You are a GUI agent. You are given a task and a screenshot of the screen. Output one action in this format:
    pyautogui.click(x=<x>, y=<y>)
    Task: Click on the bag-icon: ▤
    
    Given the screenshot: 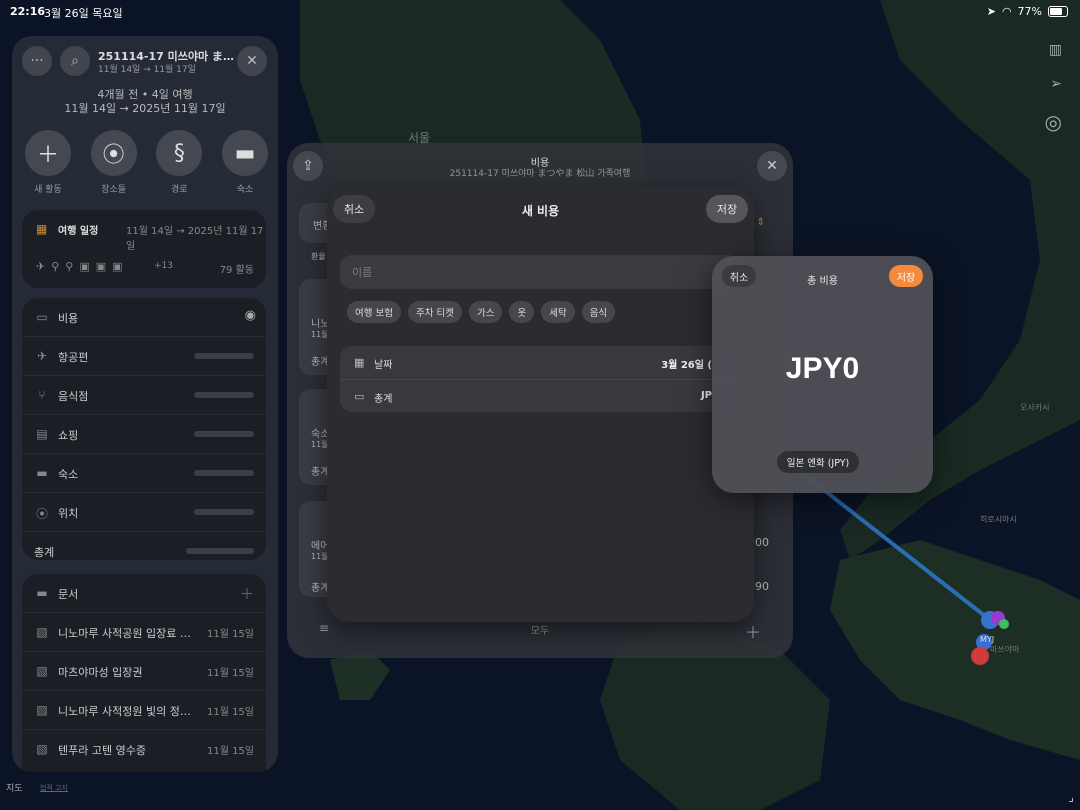 What is the action you would take?
    pyautogui.click(x=42, y=434)
    